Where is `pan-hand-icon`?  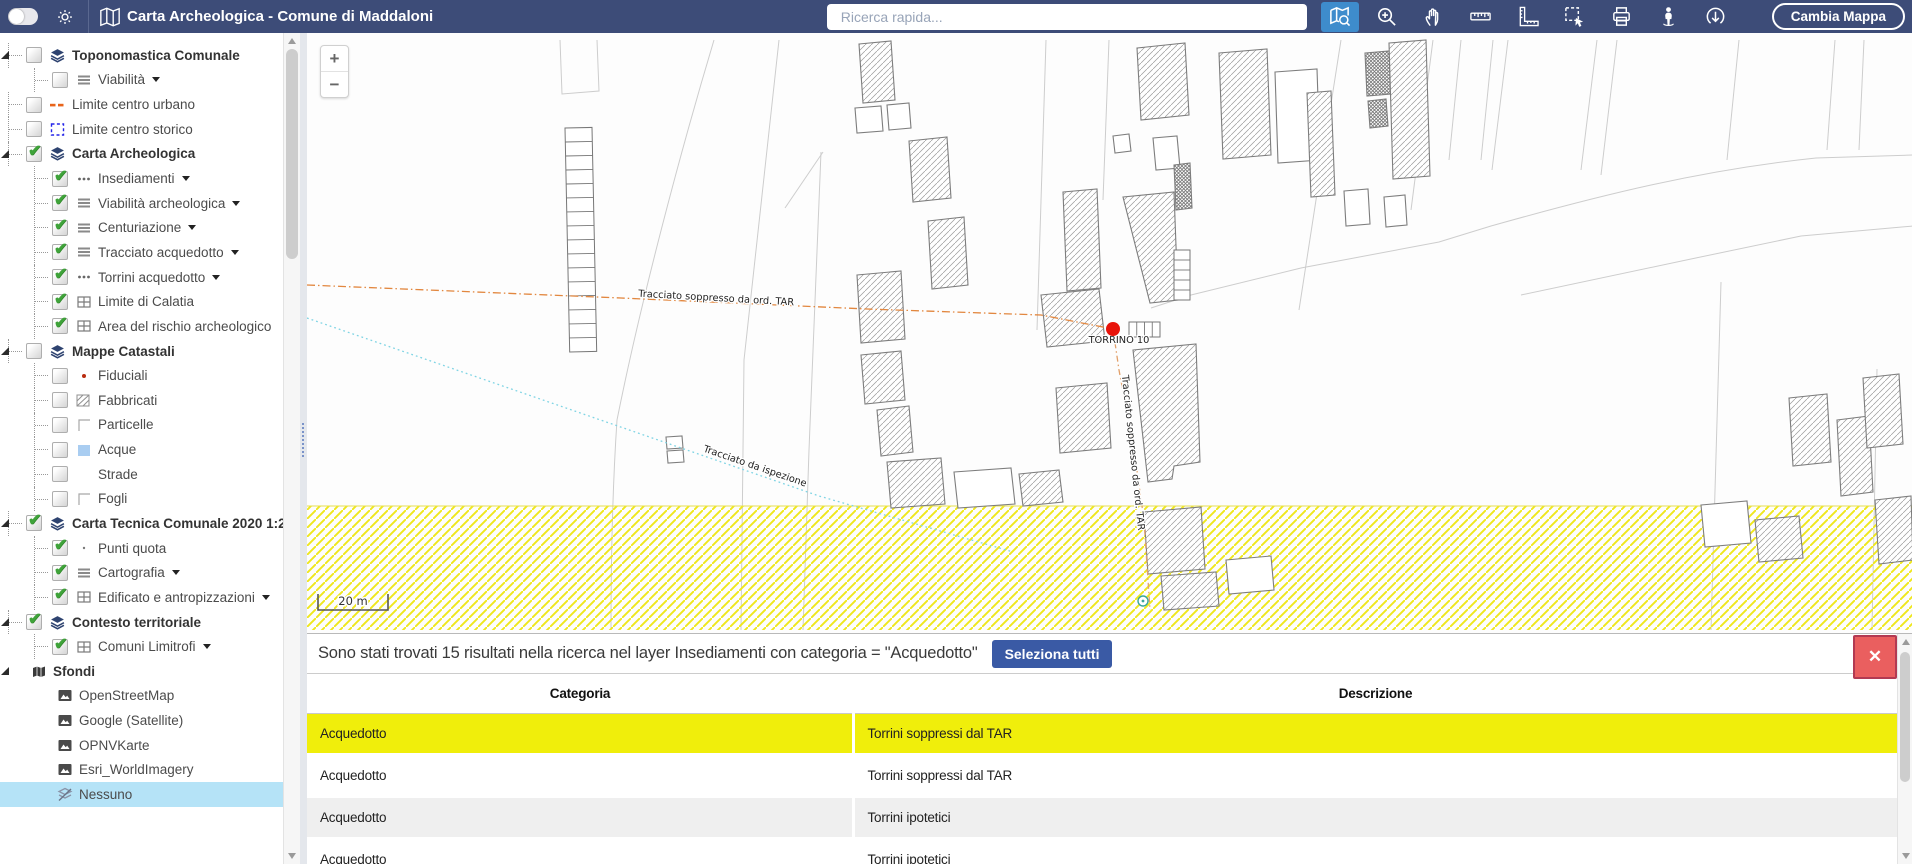 pan-hand-icon is located at coordinates (1434, 17).